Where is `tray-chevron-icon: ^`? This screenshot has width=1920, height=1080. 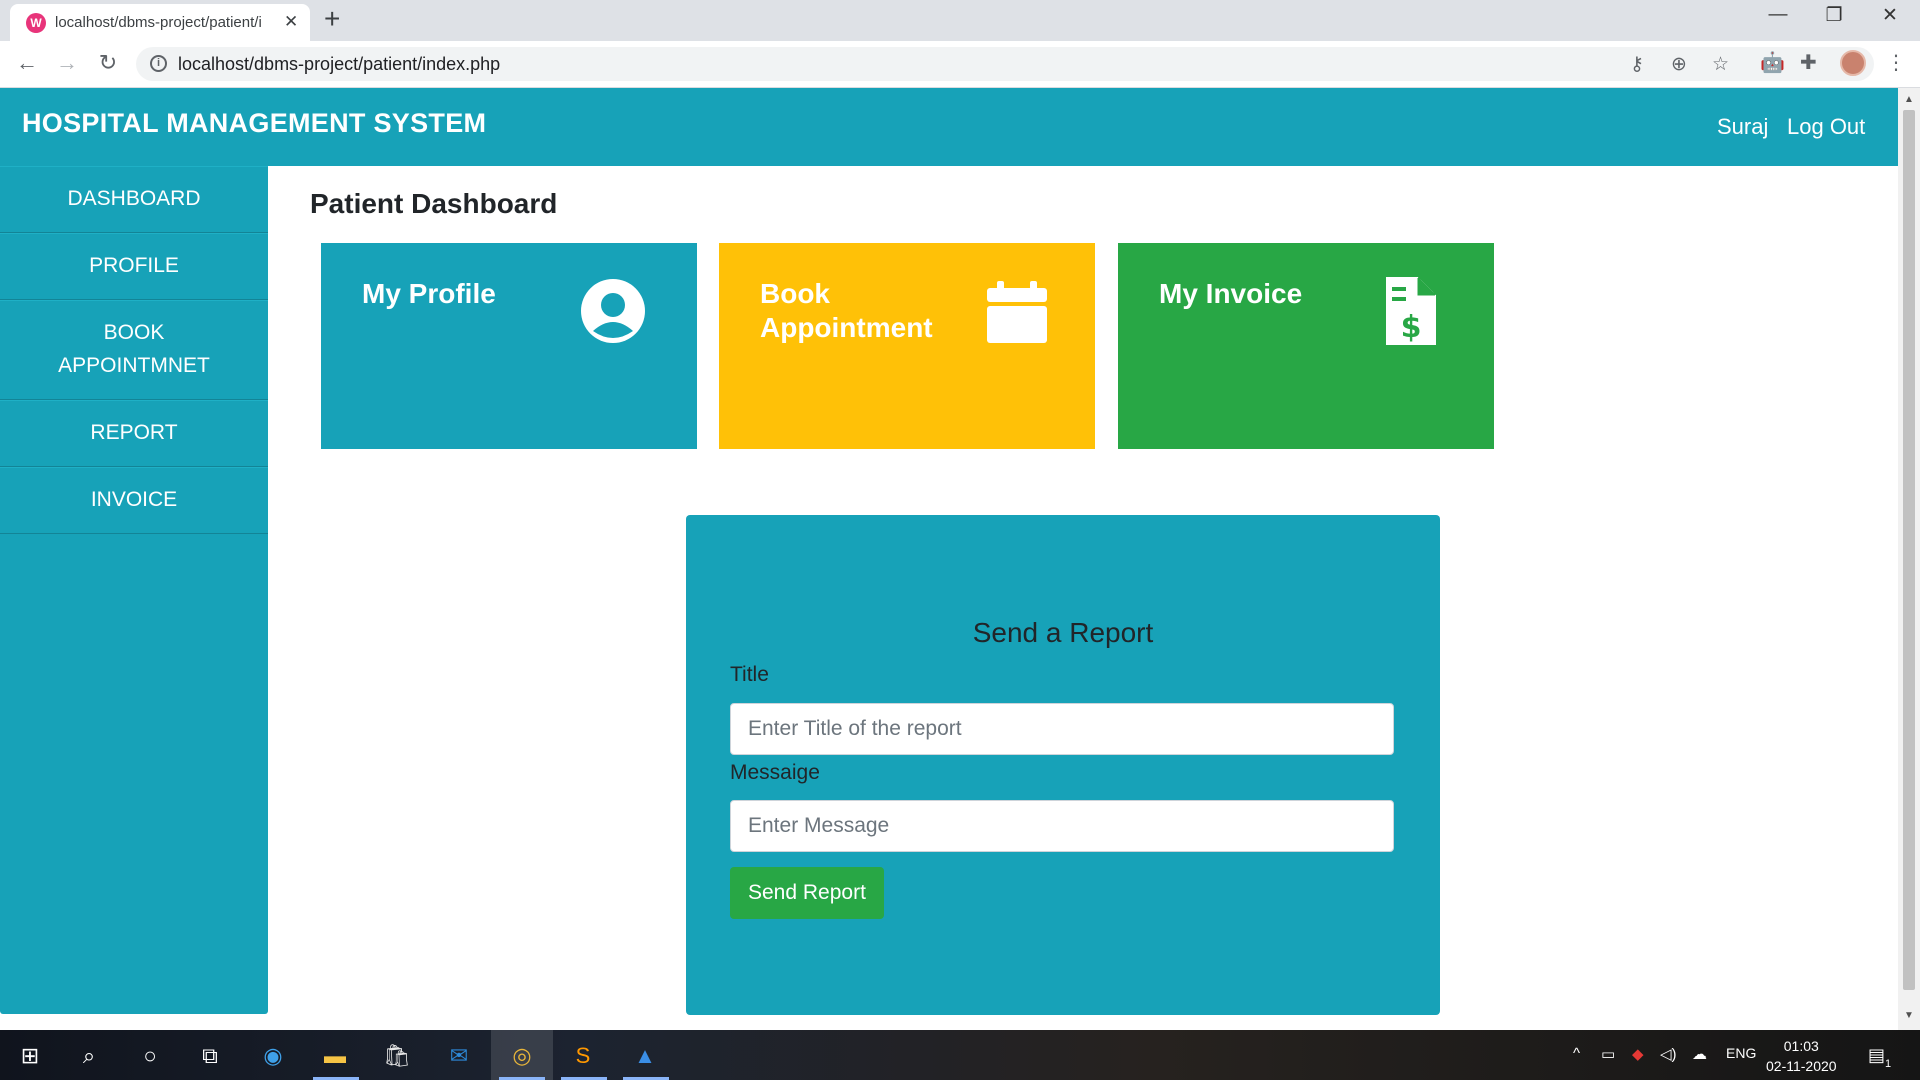 tray-chevron-icon: ^ is located at coordinates (1576, 1053).